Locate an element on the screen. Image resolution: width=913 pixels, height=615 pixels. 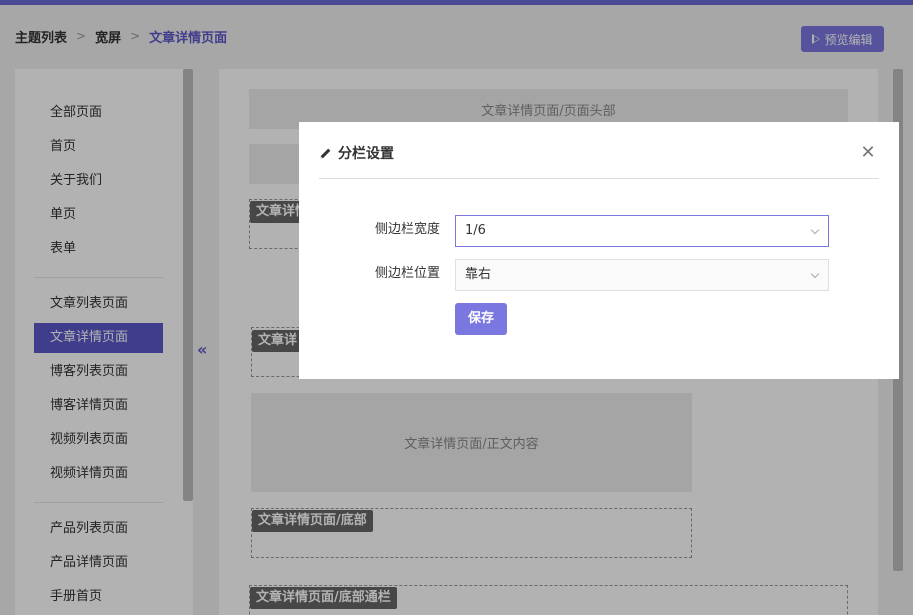
dialog-title: 分栏设置 is located at coordinates (356, 153).